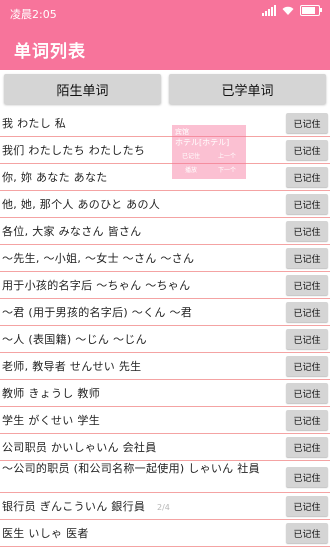 The width and height of the screenshot is (330, 550). I want to click on word-text: ～先生, ～小姐, ～女士 ～さん ～さん, so click(98, 258).